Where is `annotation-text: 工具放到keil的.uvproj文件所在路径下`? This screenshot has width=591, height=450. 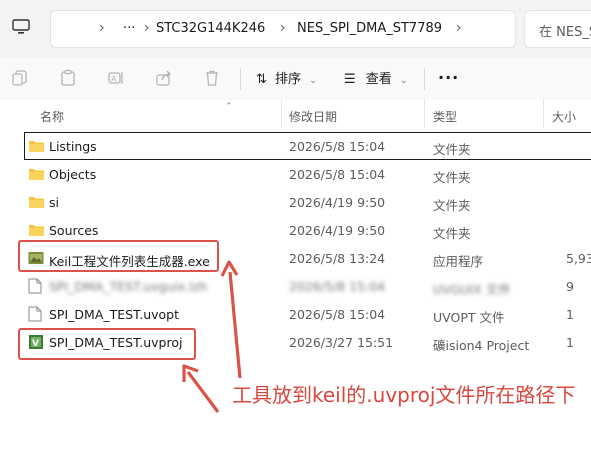
annotation-text: 工具放到keil的.uvproj文件所在路径下 is located at coordinates (404, 395).